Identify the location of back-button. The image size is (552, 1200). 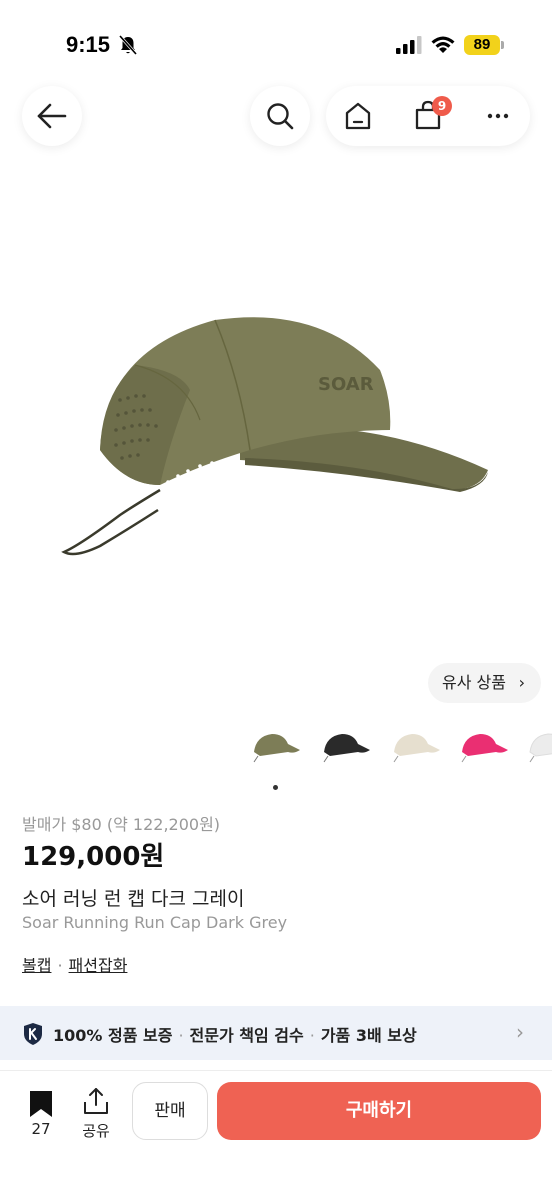
(52, 116).